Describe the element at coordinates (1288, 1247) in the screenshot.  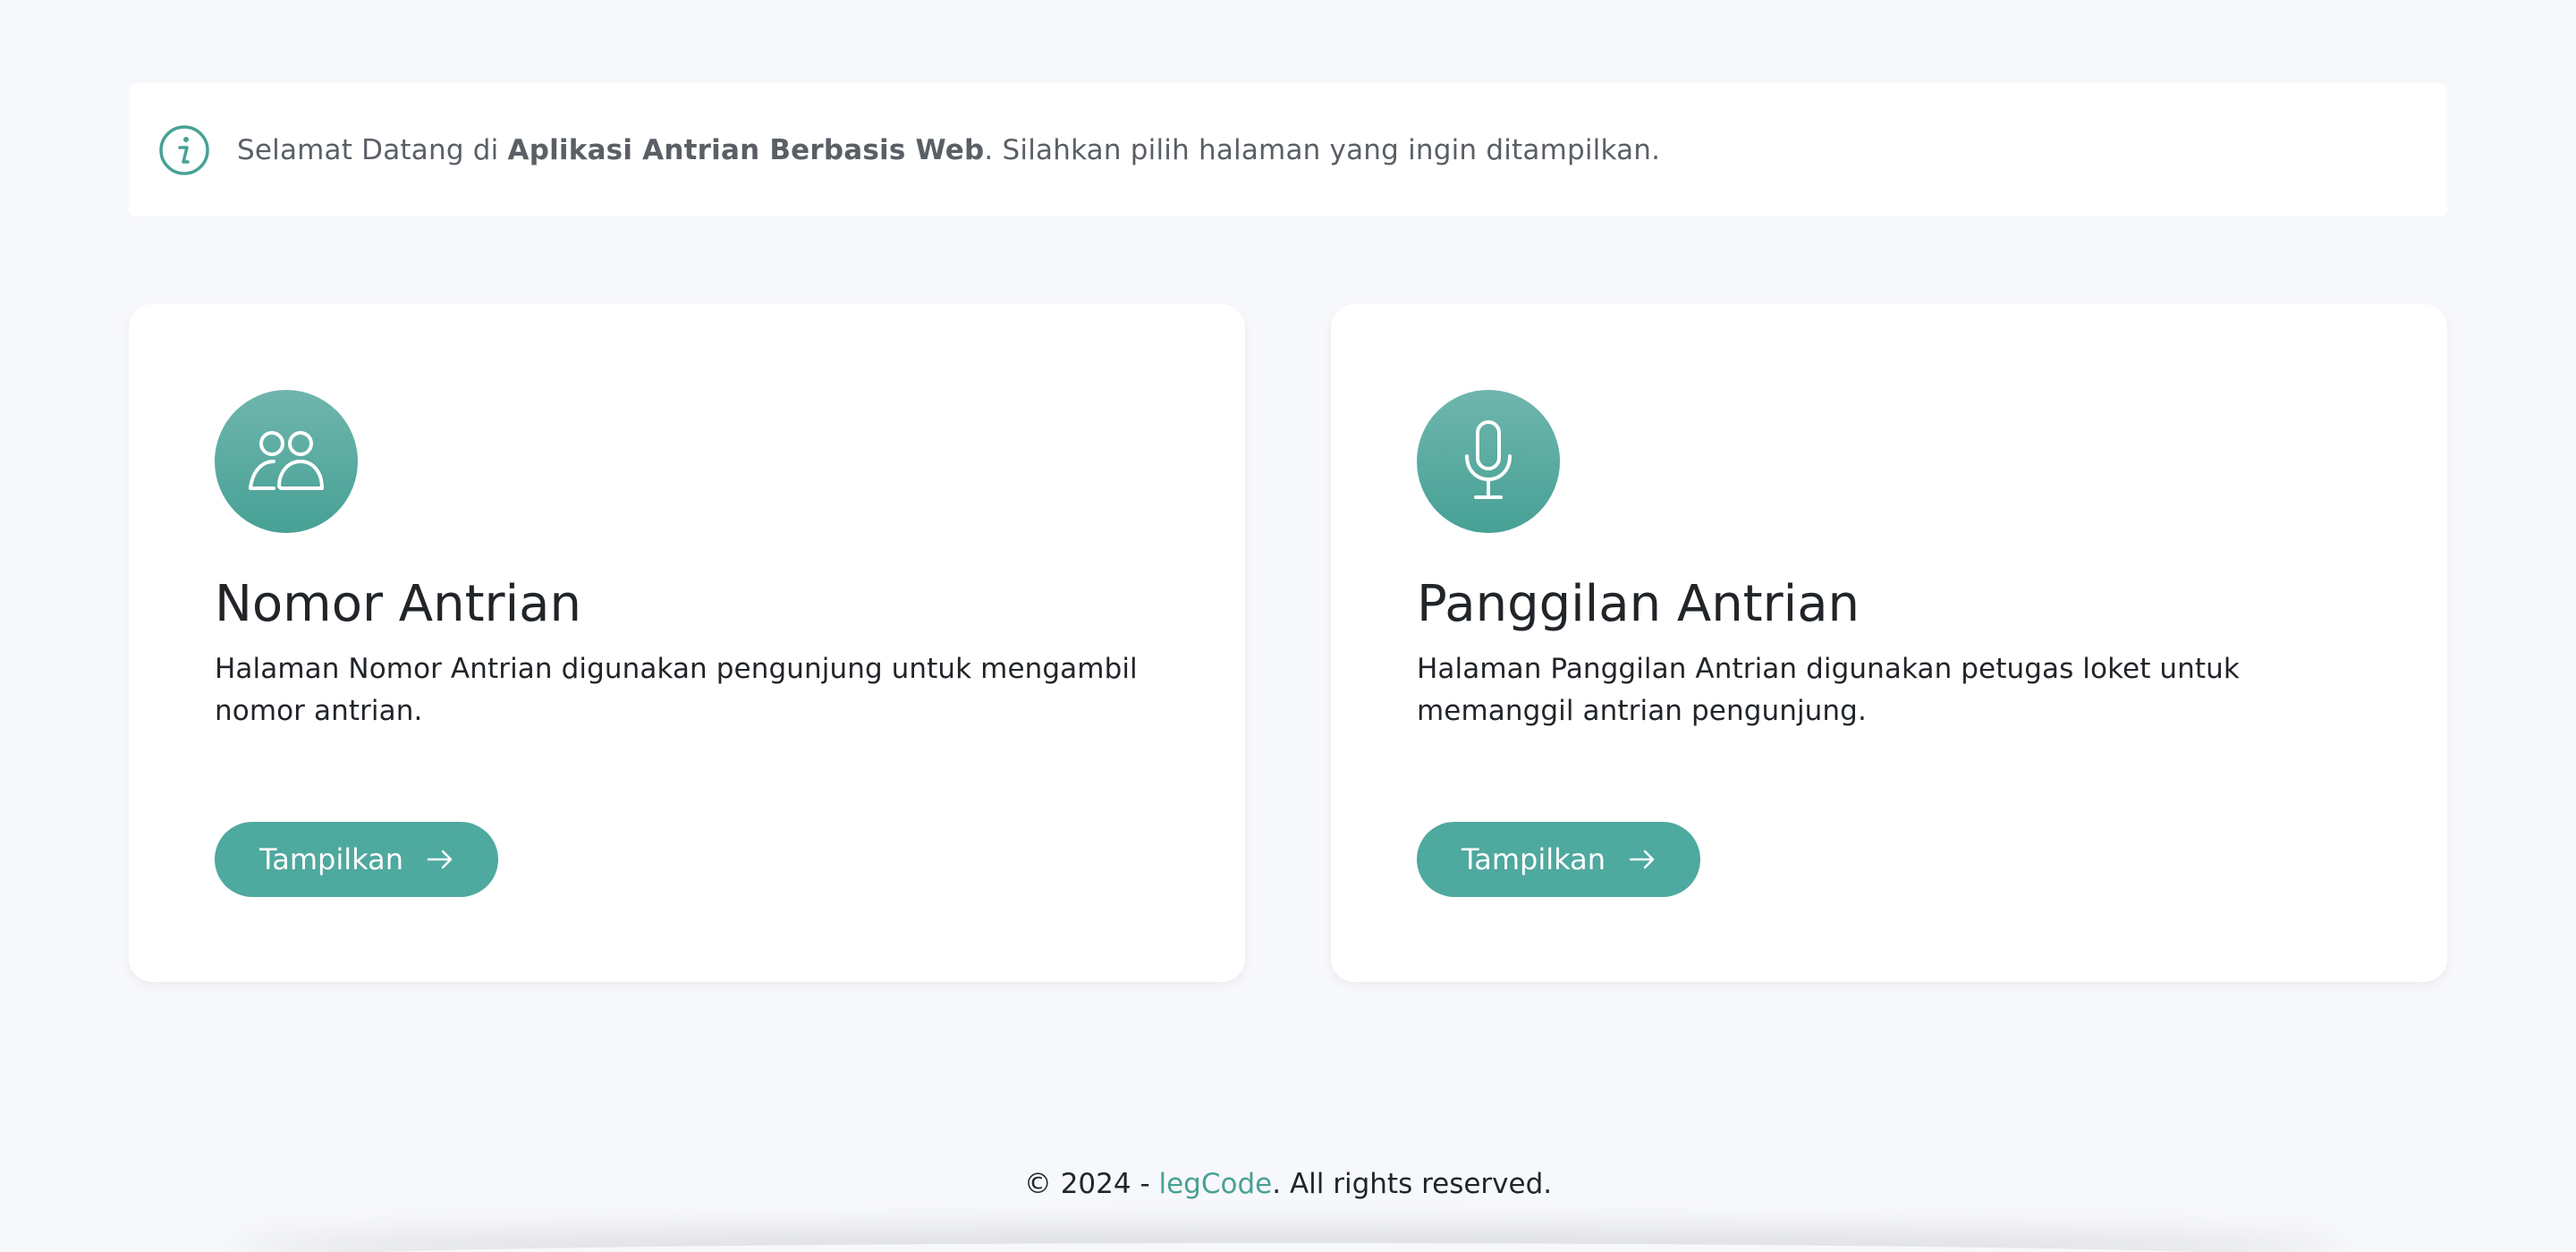
I see `bottom-shadow` at that location.